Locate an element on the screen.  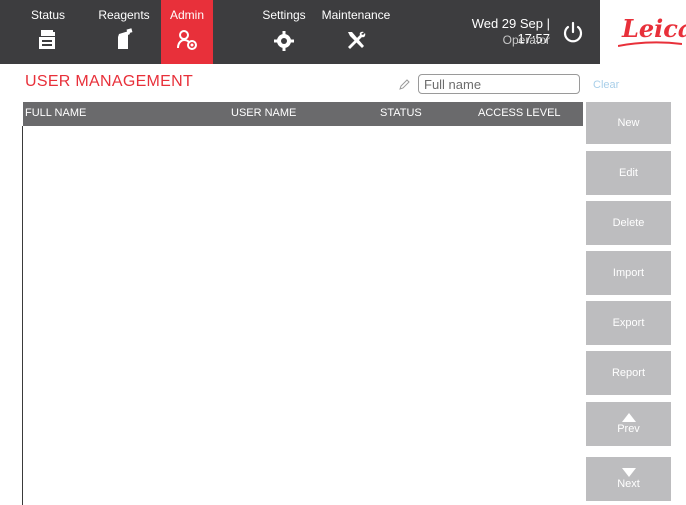
report-button: Report is located at coordinates (628, 373).